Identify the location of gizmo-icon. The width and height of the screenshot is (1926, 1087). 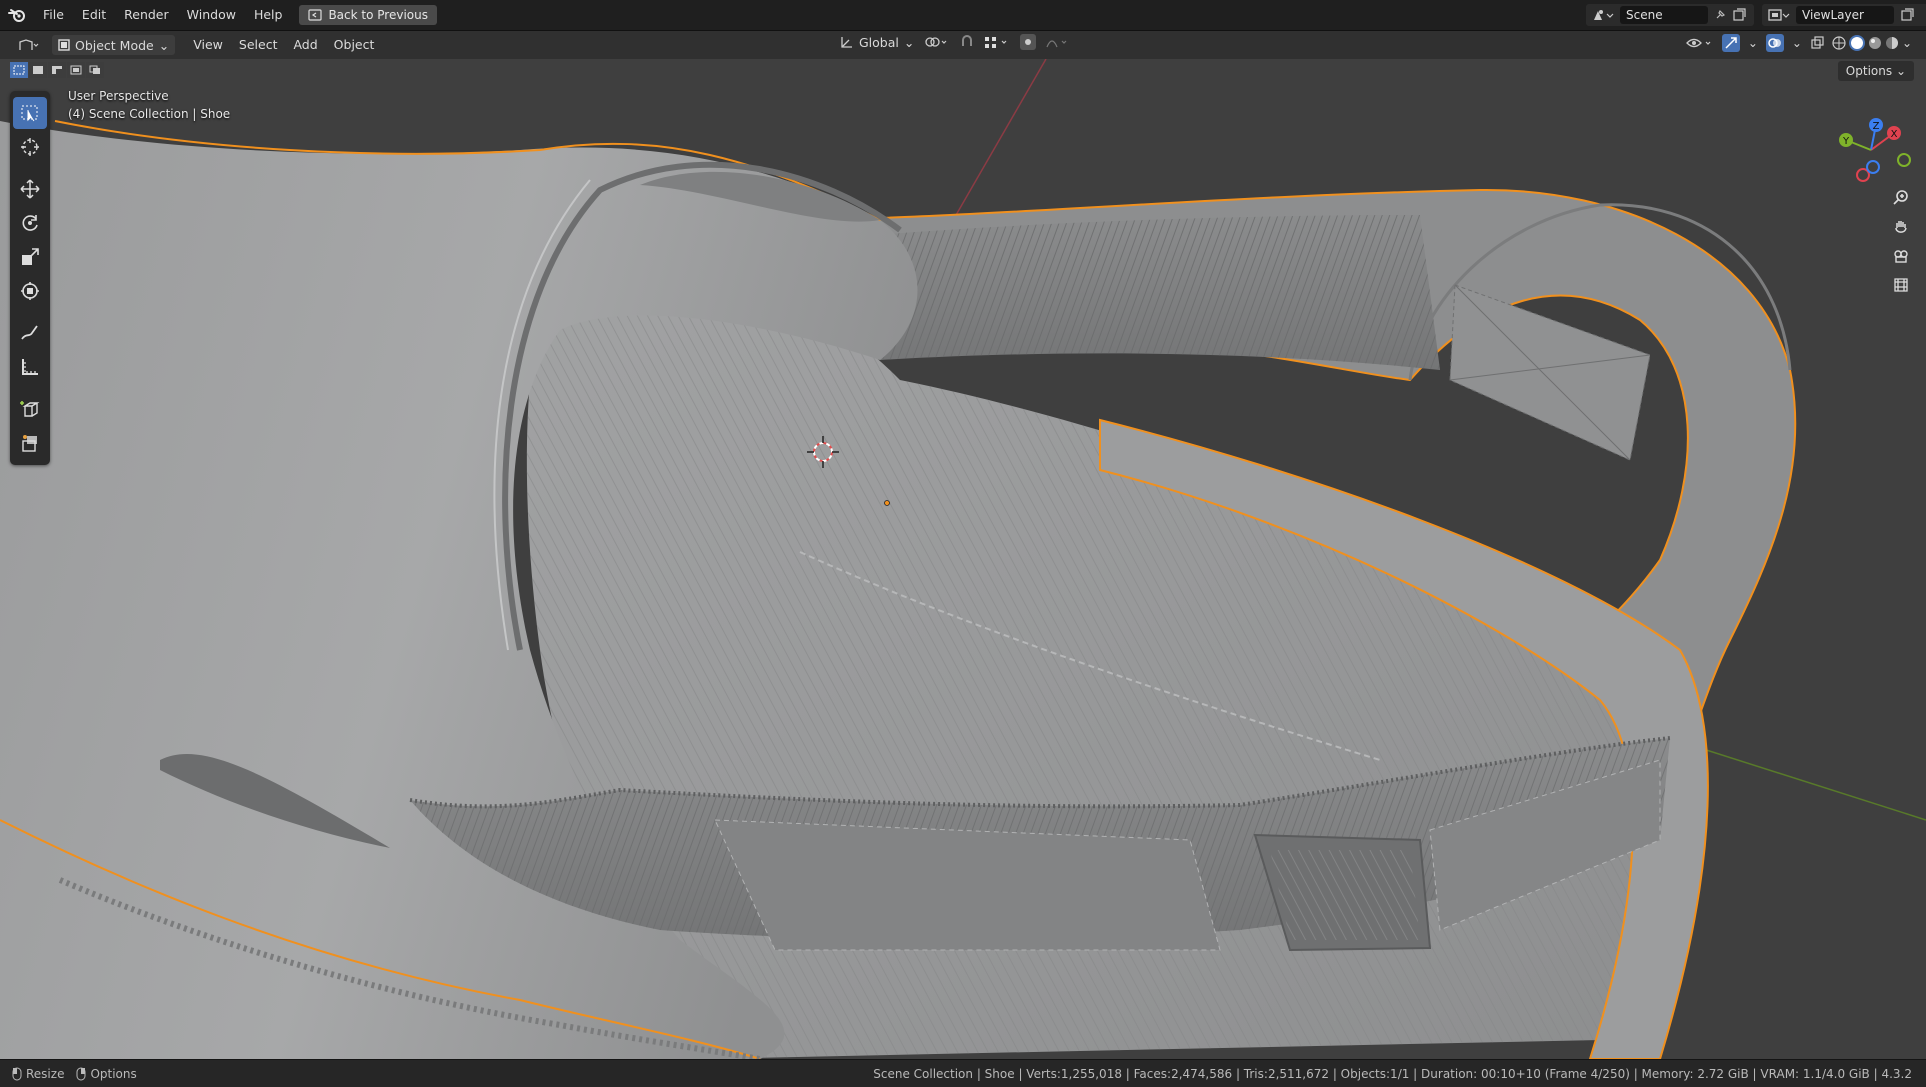
(1730, 43).